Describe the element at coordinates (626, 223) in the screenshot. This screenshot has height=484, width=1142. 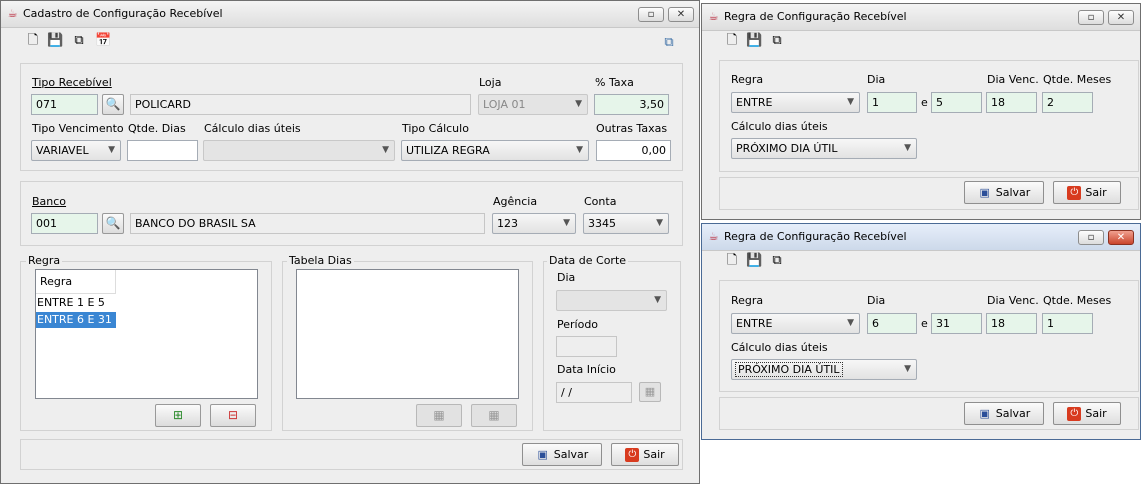
I see `conta-select: 3345 ▼` at that location.